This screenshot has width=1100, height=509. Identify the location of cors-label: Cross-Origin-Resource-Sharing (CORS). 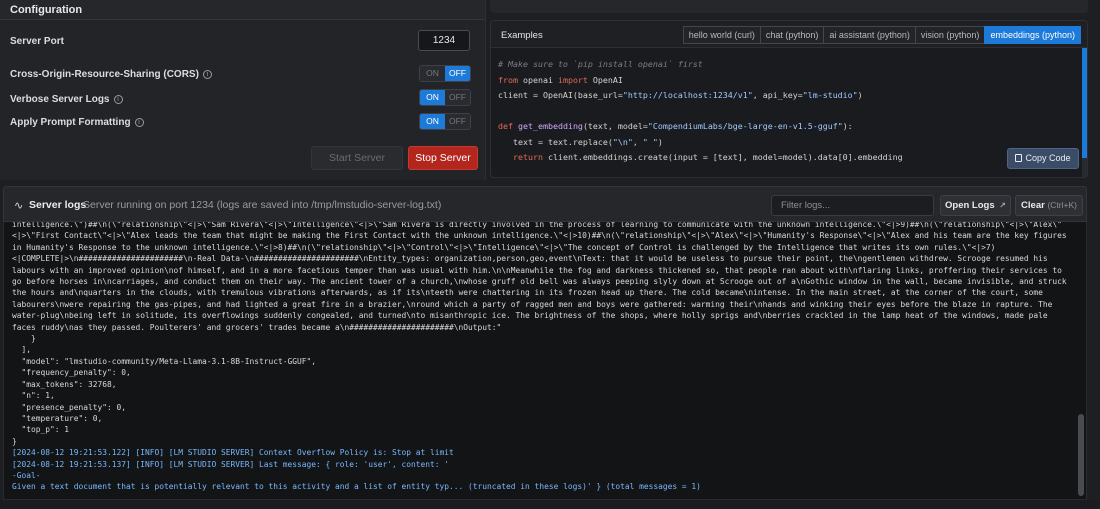
(104, 74).